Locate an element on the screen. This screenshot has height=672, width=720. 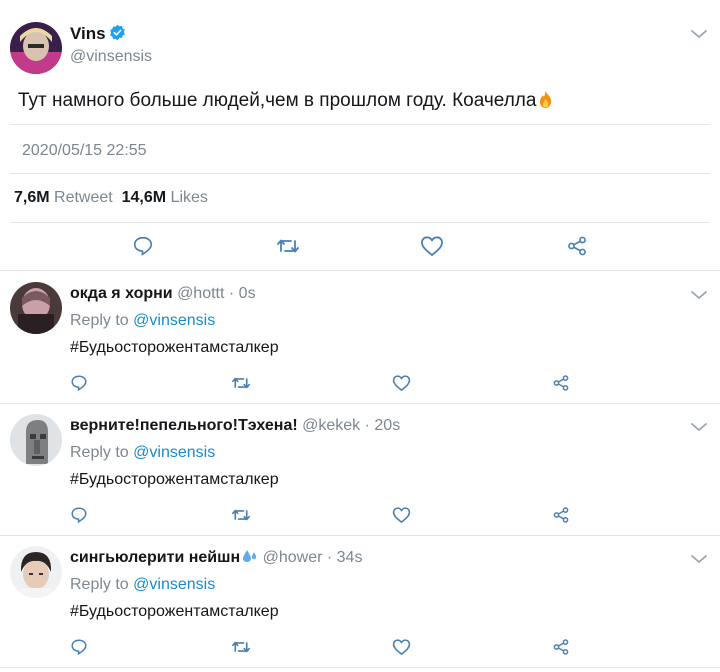
reply-author-handle: @hottt is located at coordinates (200, 293).